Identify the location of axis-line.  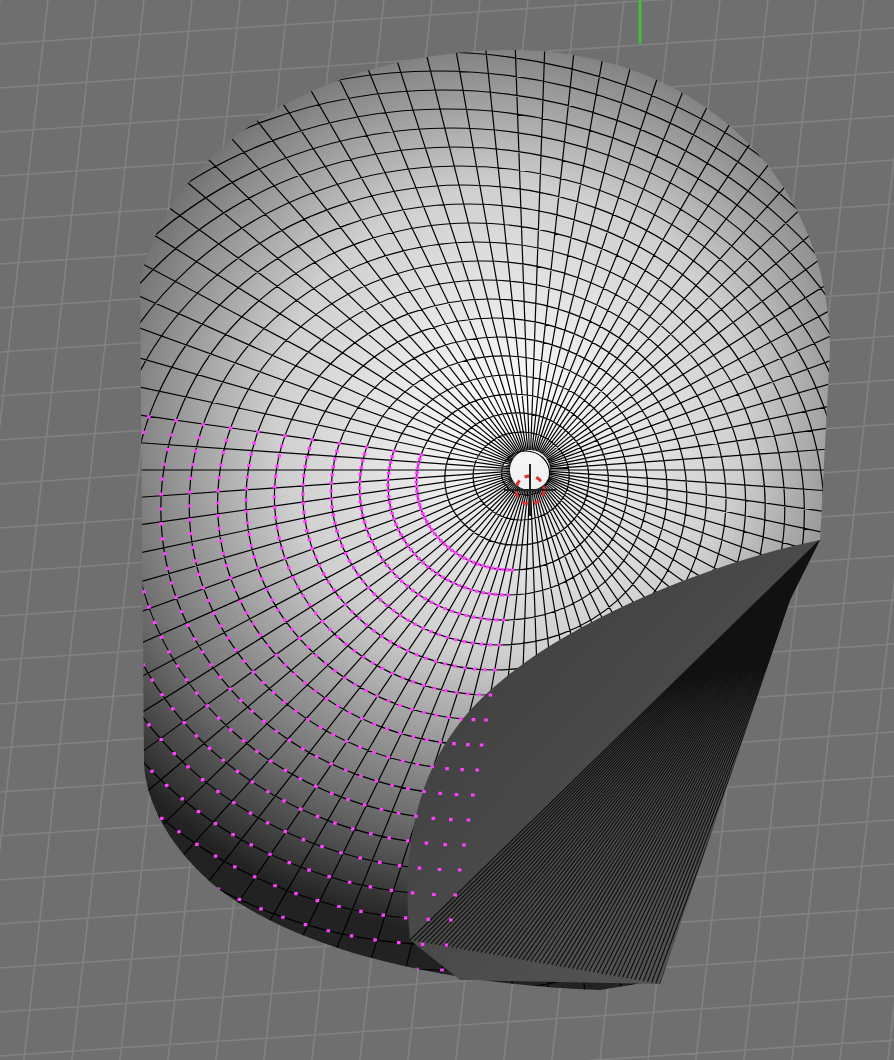
(640, 22).